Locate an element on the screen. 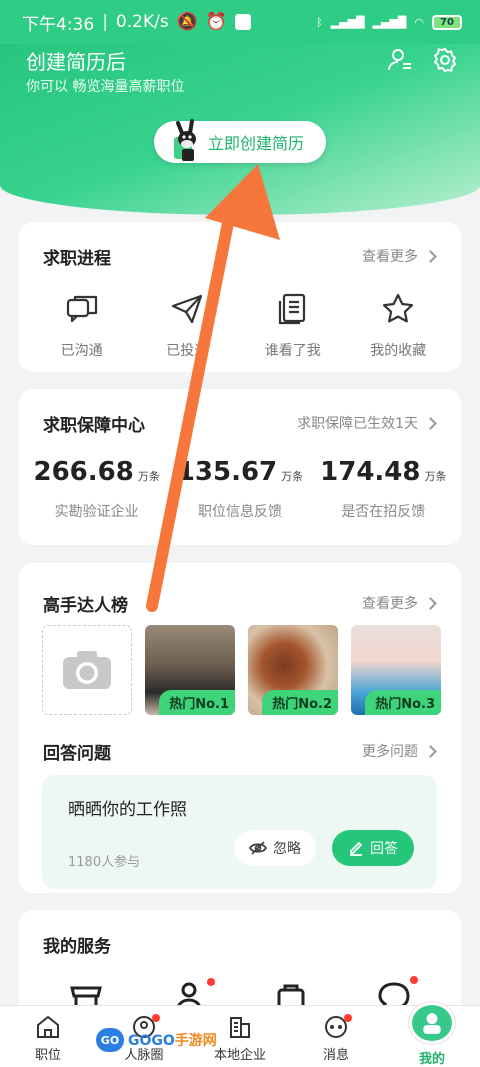 This screenshot has height=1067, width=480. building-icon is located at coordinates (240, 1027).